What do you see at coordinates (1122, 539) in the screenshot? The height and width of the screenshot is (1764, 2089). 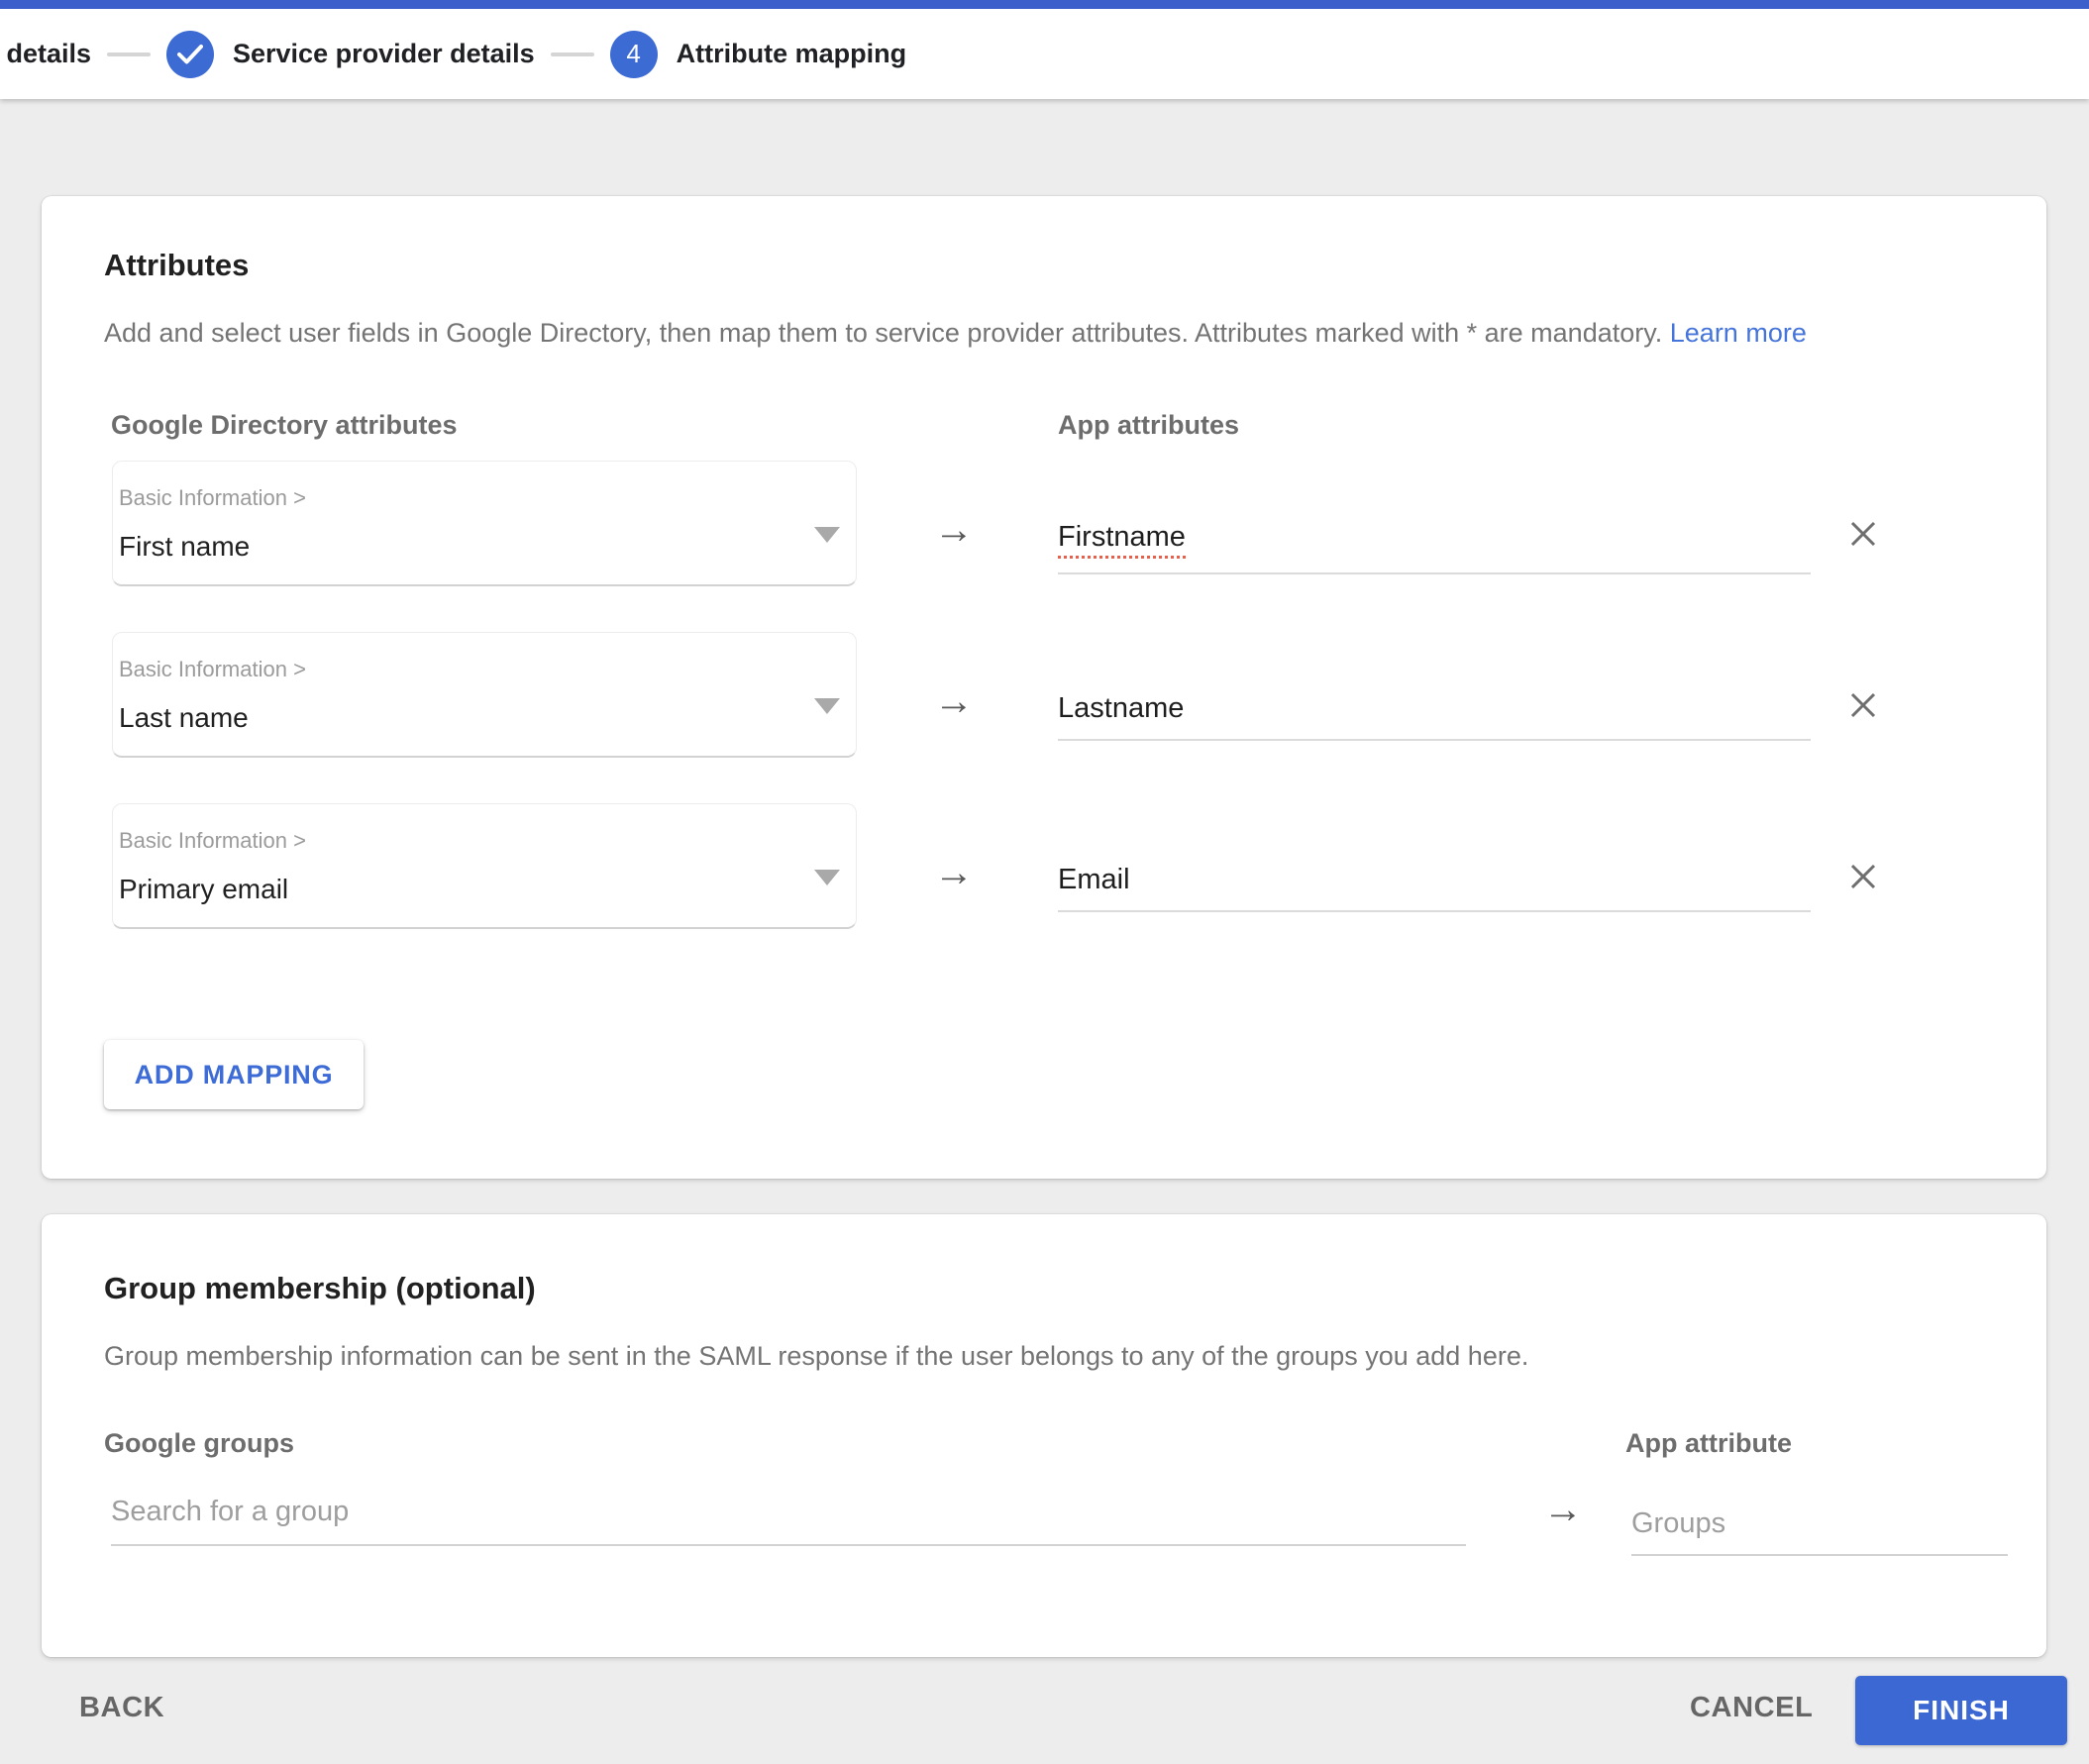 I see `app-attribute-value: Firstname` at bounding box center [1122, 539].